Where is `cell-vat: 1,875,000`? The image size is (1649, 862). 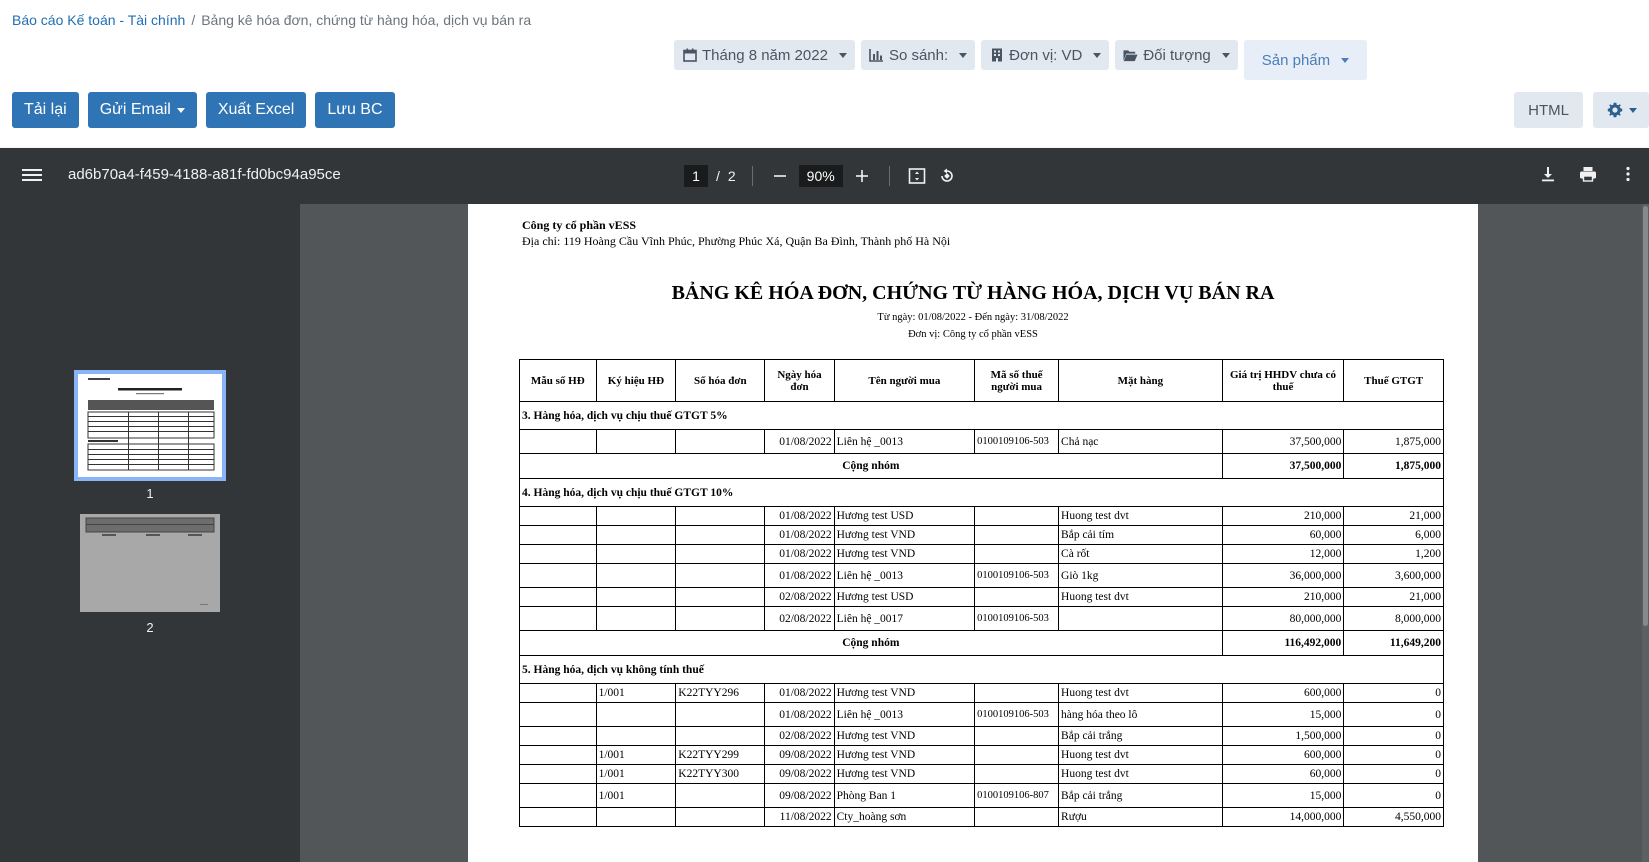 cell-vat: 1,875,000 is located at coordinates (1393, 441).